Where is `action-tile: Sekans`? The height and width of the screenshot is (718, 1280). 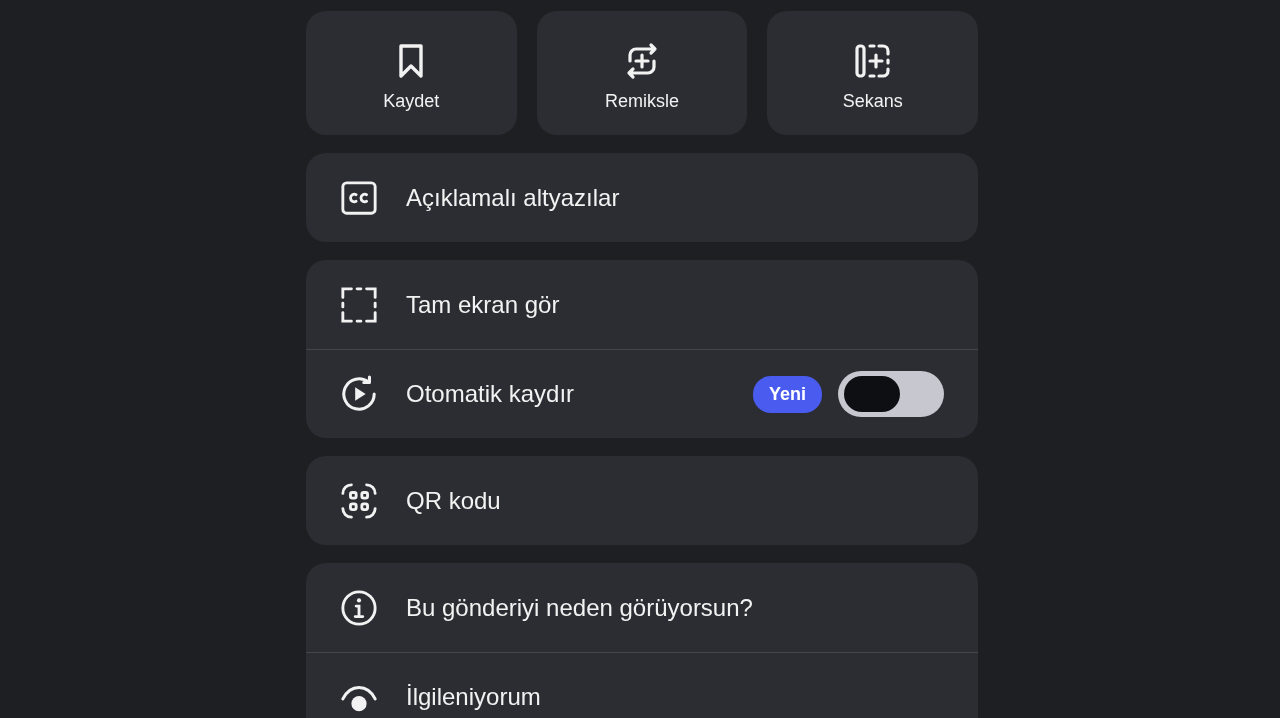
action-tile: Sekans is located at coordinates (872, 73).